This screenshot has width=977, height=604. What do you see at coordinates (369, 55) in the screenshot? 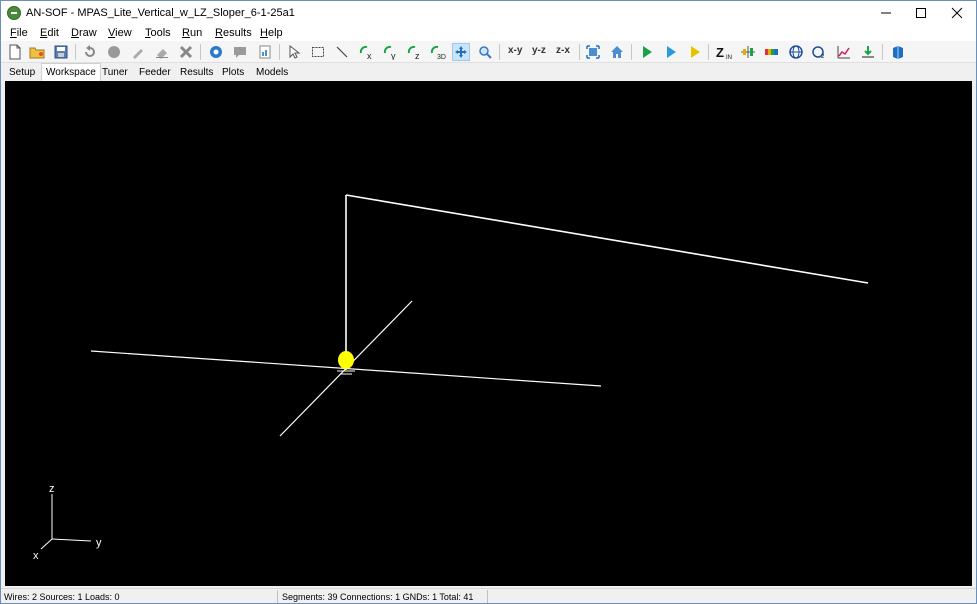
I see `svg-text: x` at bounding box center [369, 55].